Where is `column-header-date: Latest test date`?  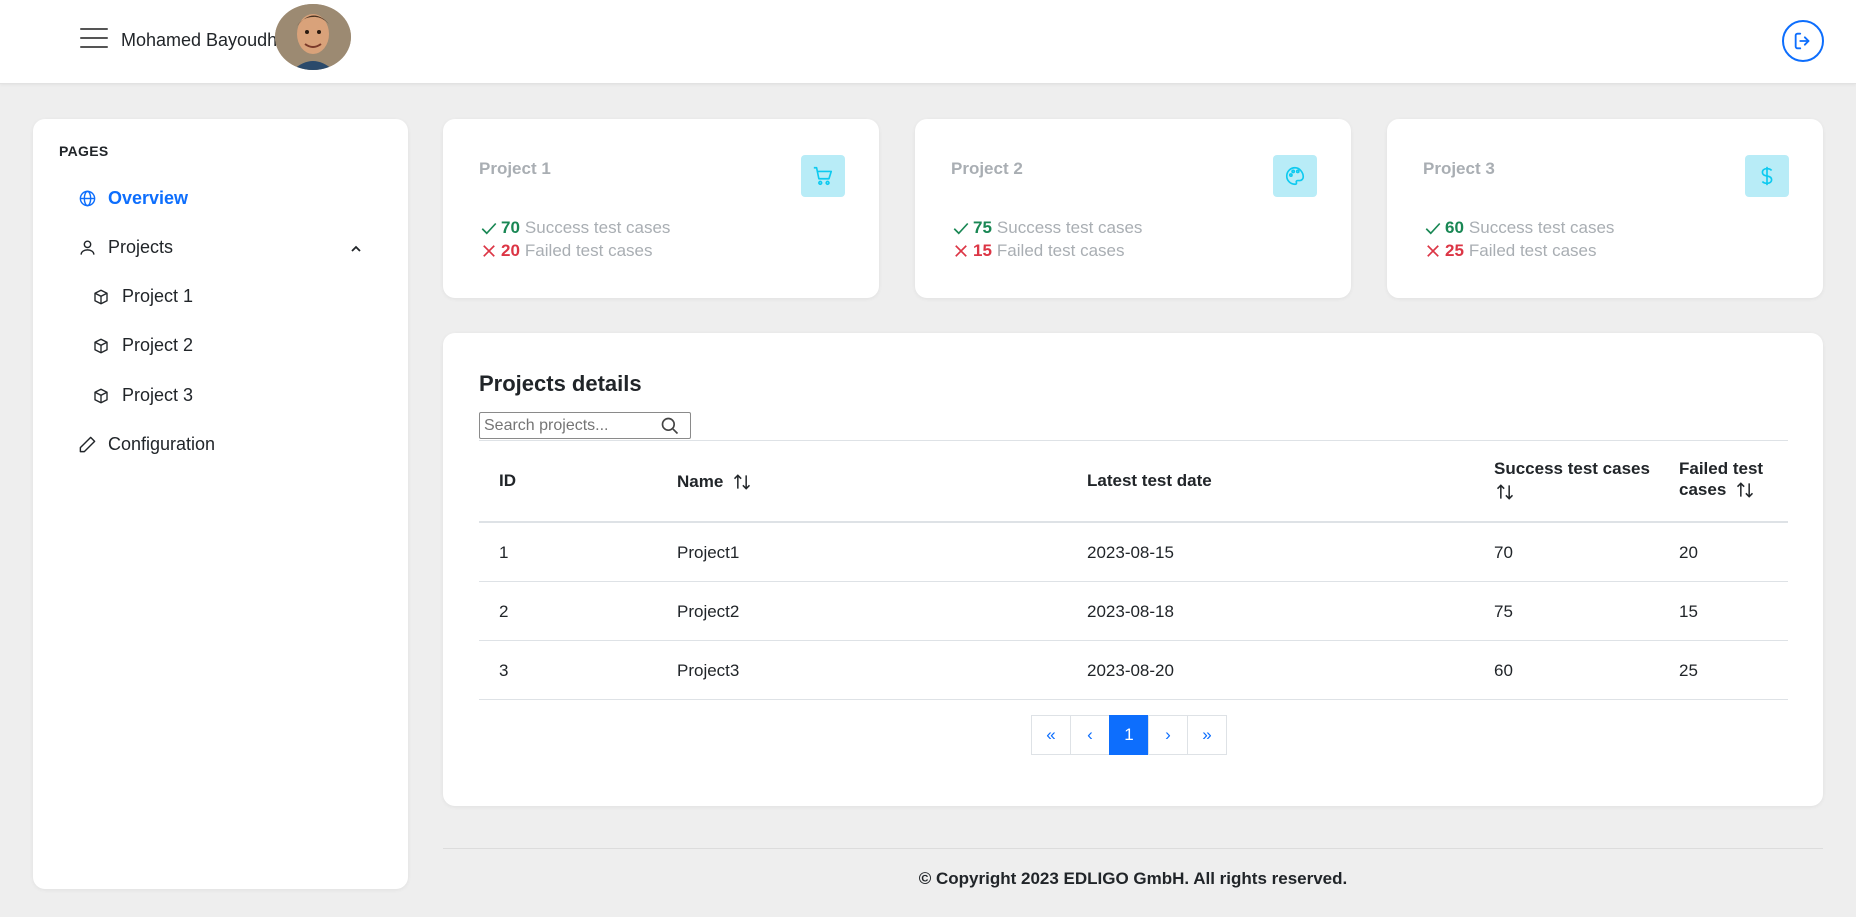 column-header-date: Latest test date is located at coordinates (1149, 480).